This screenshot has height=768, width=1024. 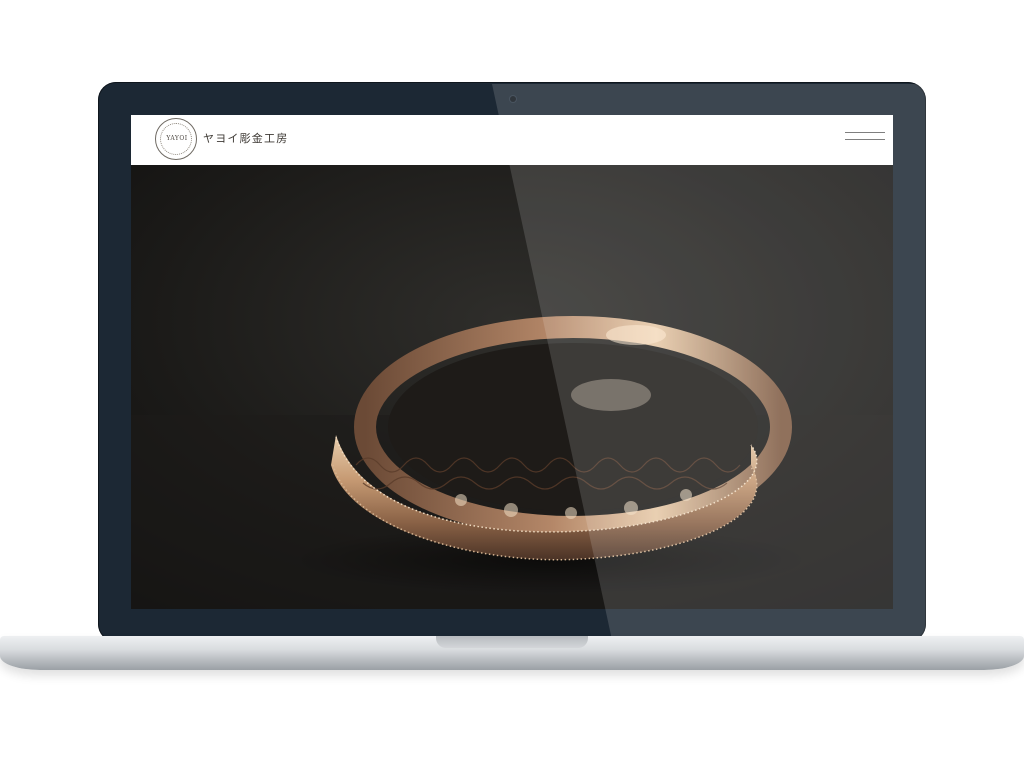 What do you see at coordinates (512, 140) in the screenshot?
I see `site-header: YAYOI ヤヨイ彫金工房` at bounding box center [512, 140].